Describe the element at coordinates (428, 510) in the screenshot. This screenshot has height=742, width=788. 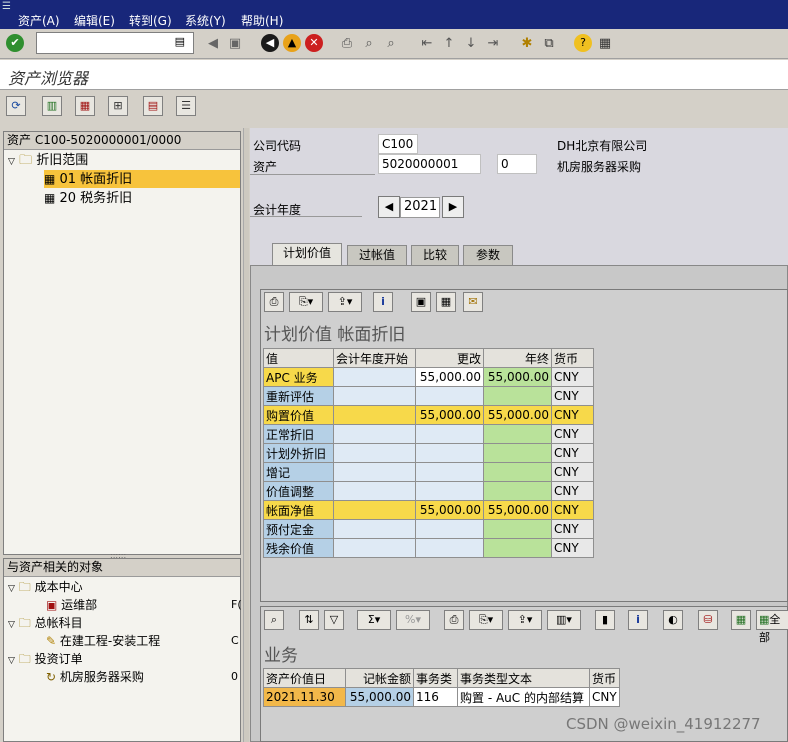
I see `table-row: 帐面净值 55,000.00 55,000.00 CNY` at that location.